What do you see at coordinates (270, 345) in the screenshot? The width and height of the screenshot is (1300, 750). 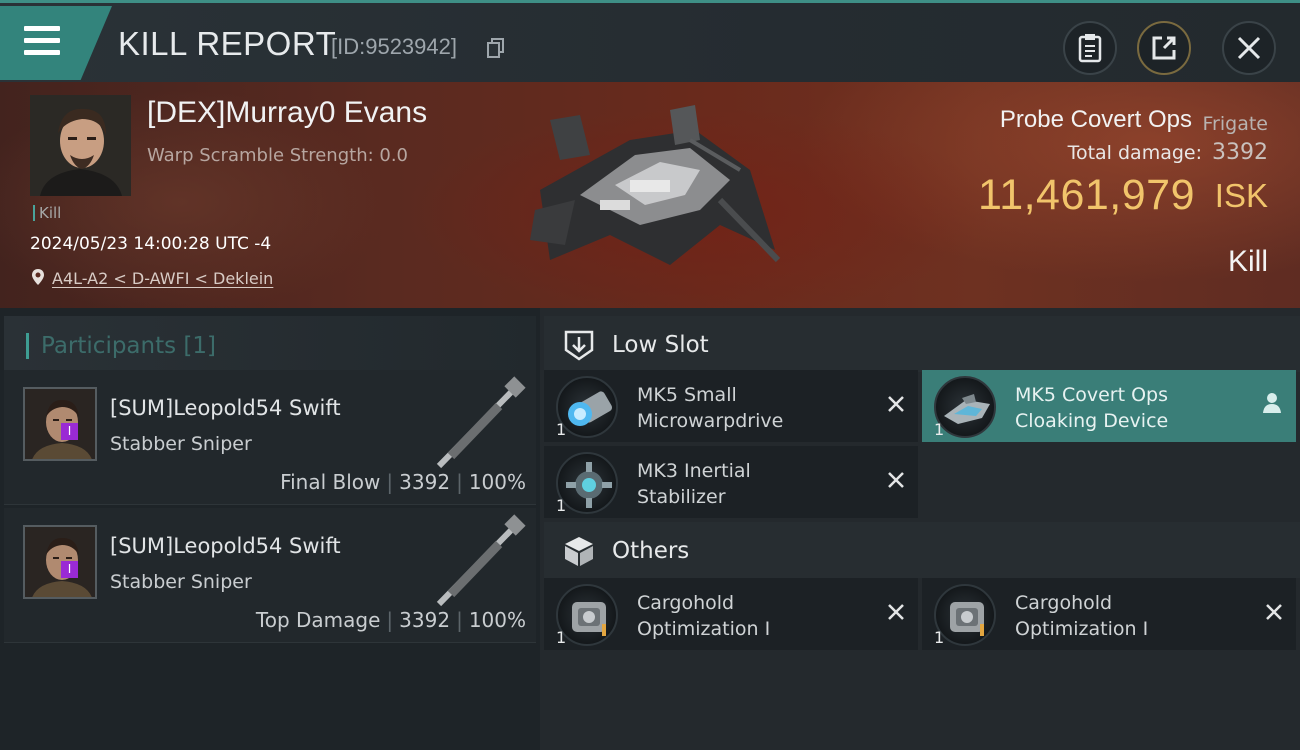 I see `participants-header: Participants [1]` at bounding box center [270, 345].